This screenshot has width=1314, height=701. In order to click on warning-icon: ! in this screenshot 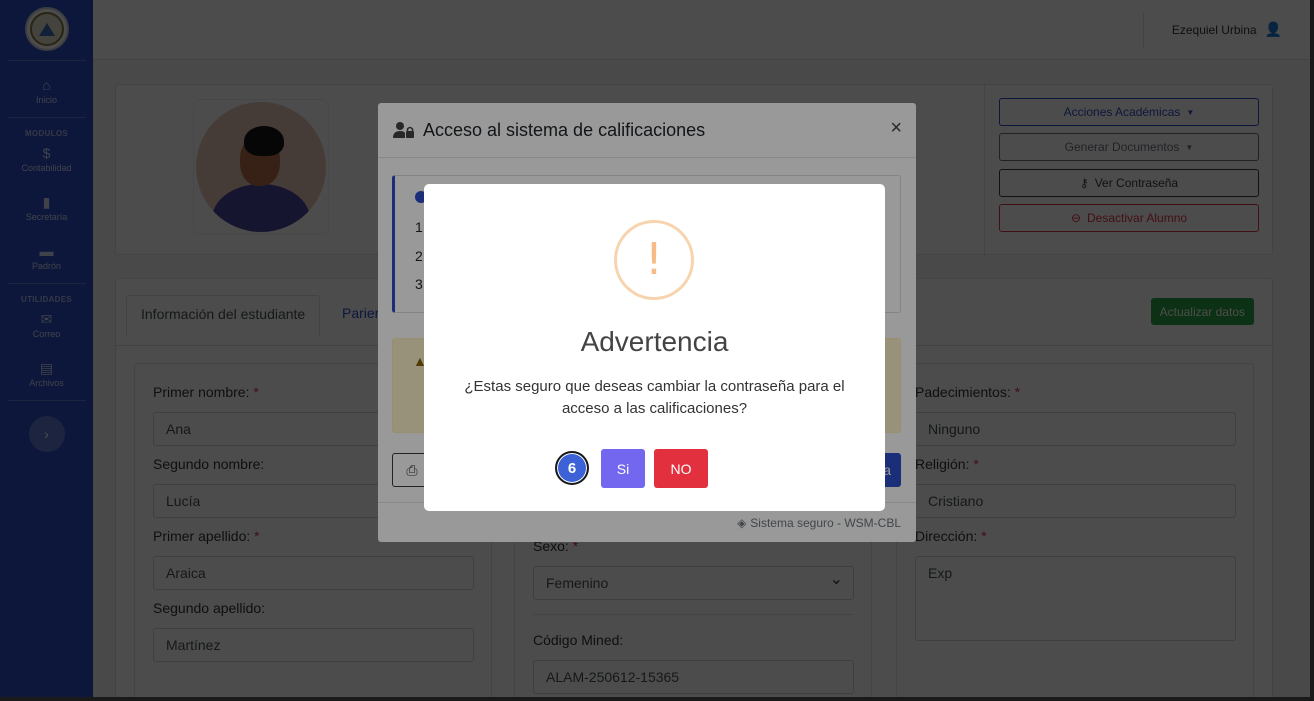, I will do `click(654, 260)`.